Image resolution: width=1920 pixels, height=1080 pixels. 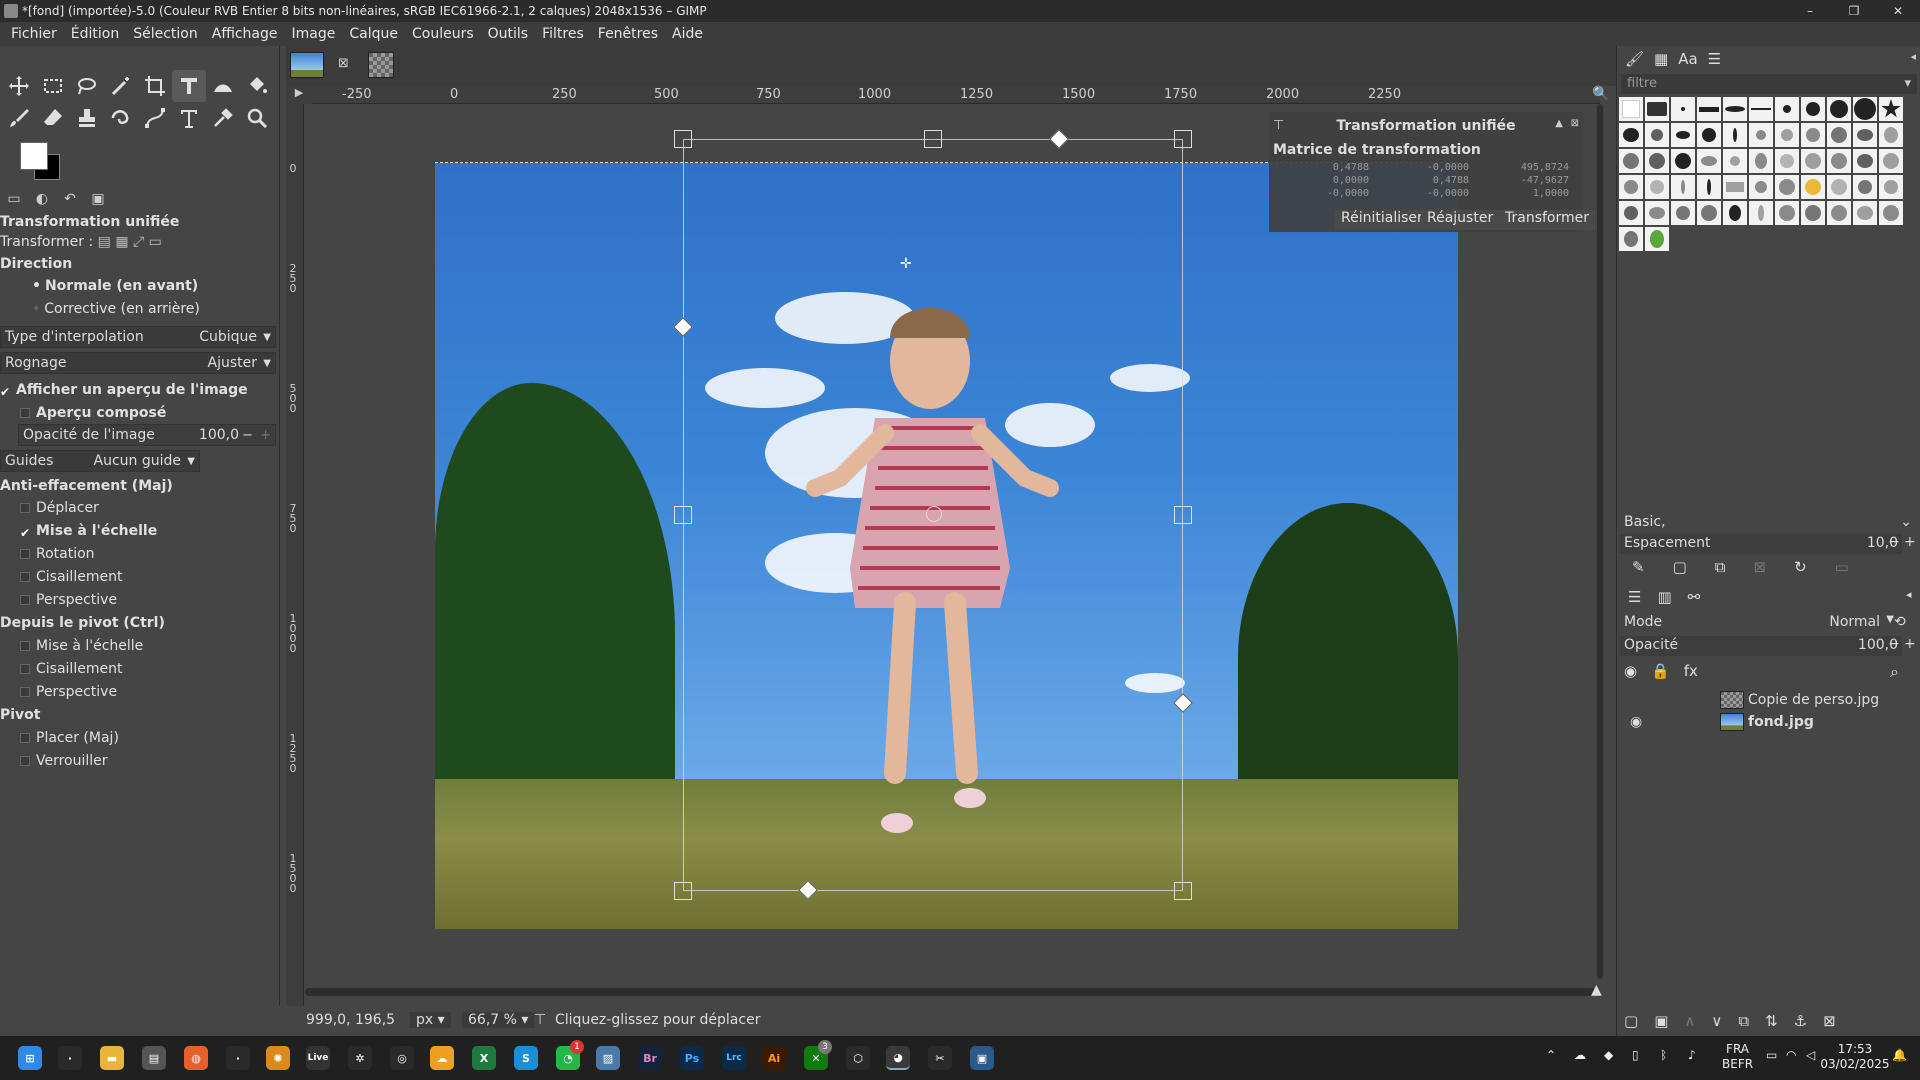 I want to click on usb-icon: ▯, so click(x=1635, y=1055).